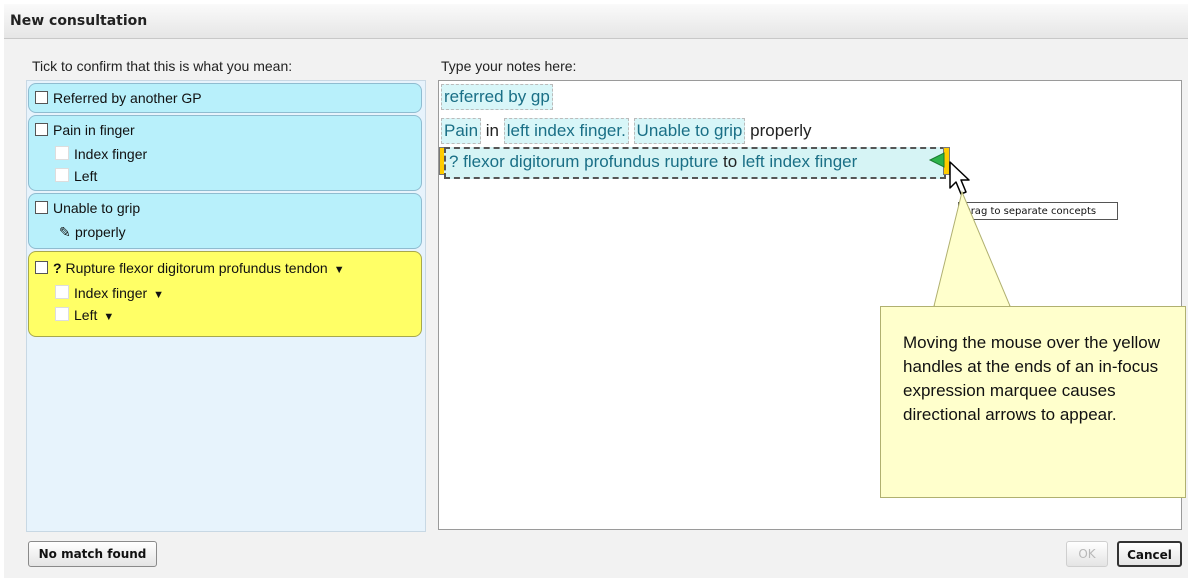 Image resolution: width=1192 pixels, height=578 pixels. I want to click on concept-row: Pain in finger, so click(85, 130).